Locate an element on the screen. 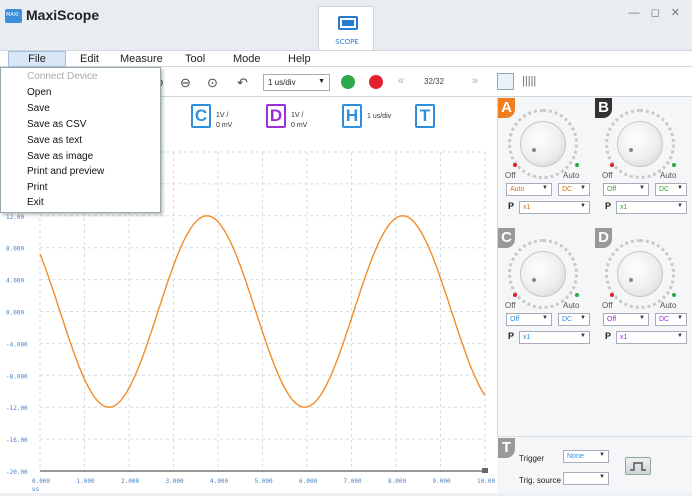 The image size is (692, 496). prev-frame-icon: « is located at coordinates (401, 81).